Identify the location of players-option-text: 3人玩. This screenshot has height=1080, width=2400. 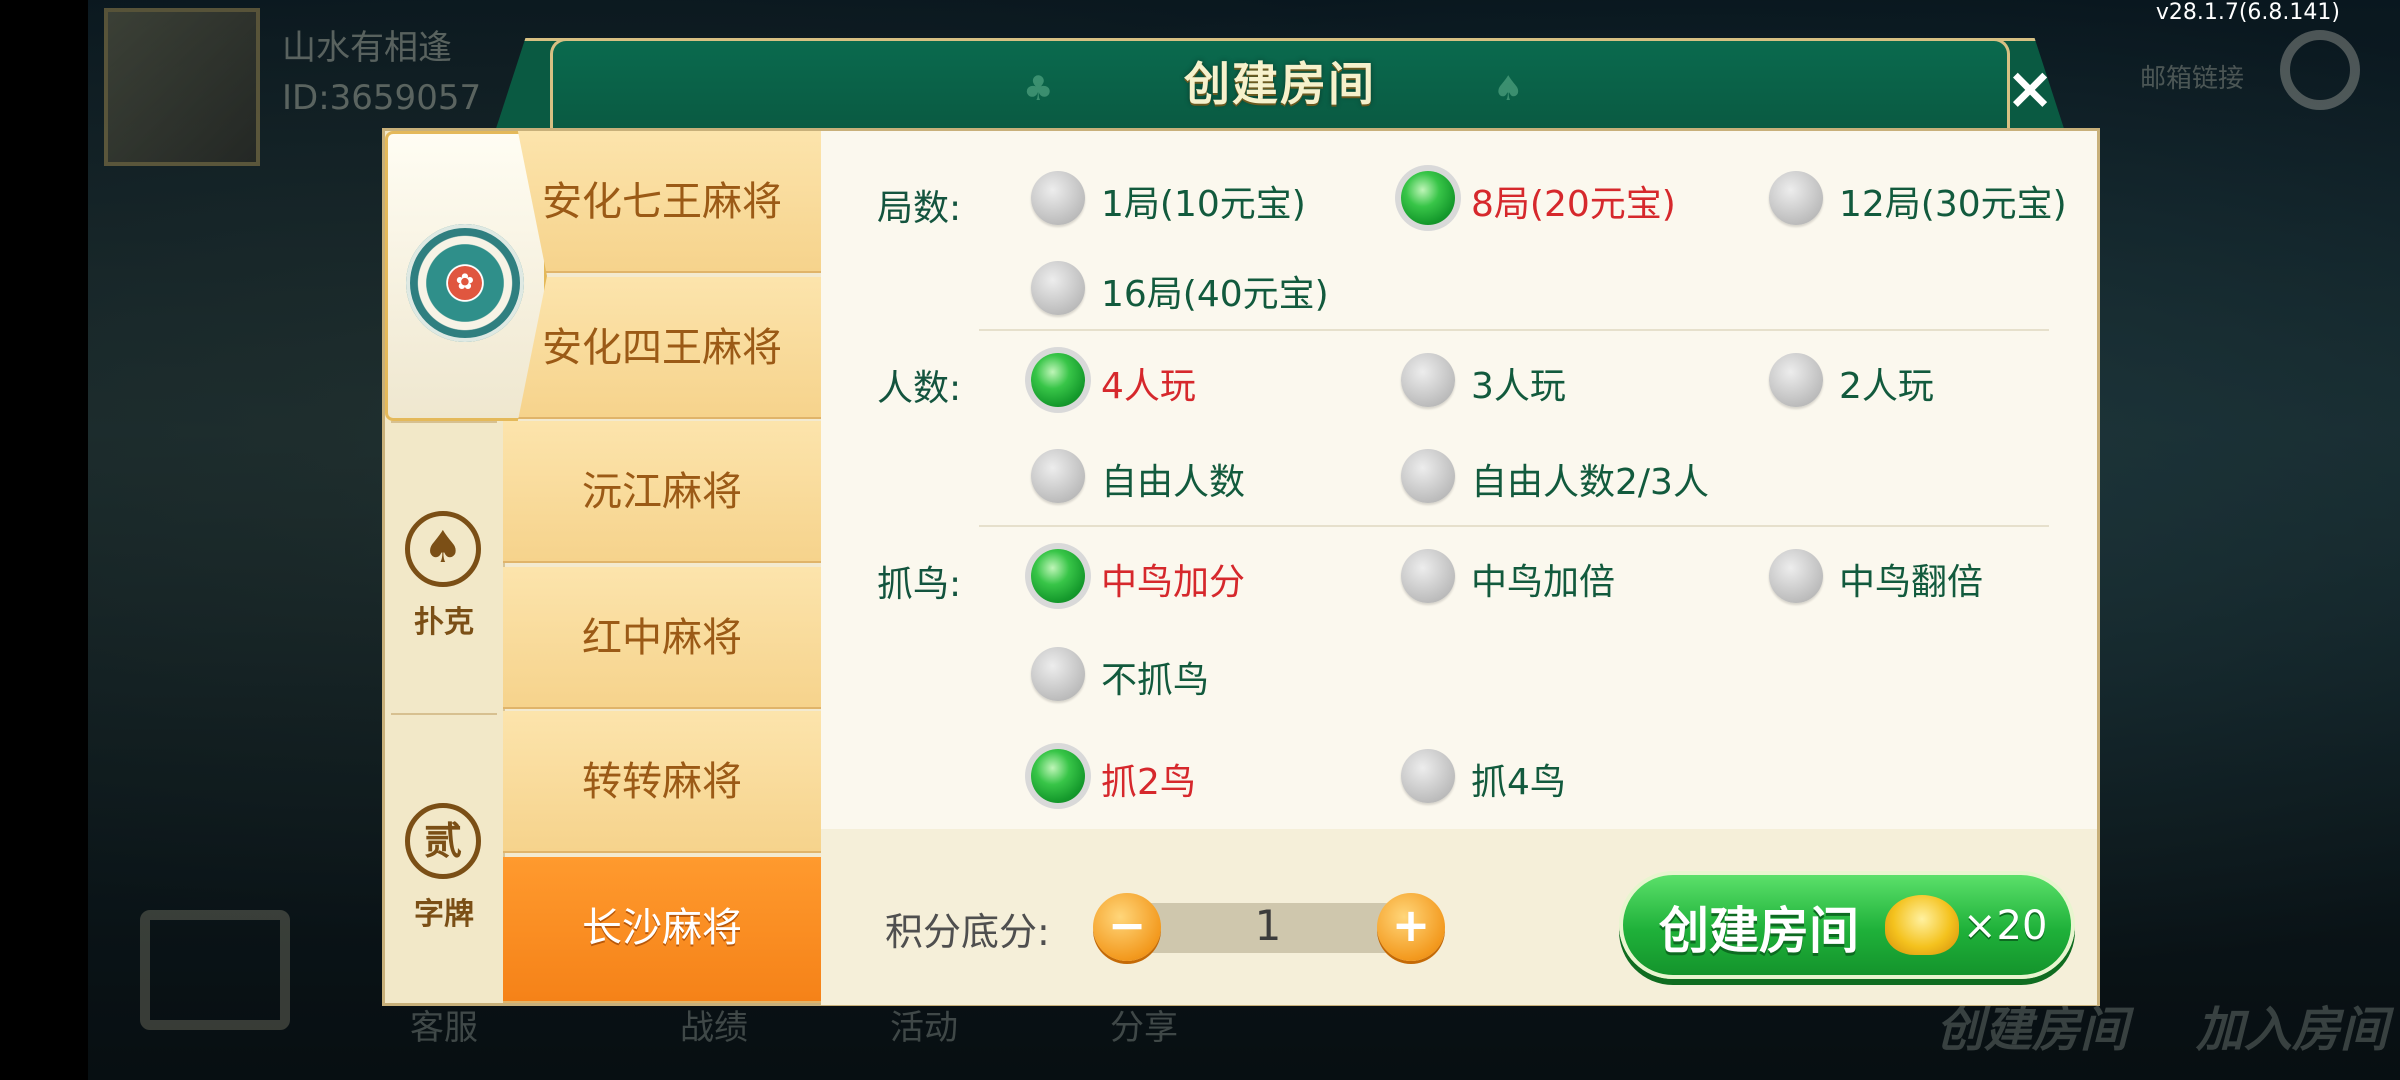
(1518, 386).